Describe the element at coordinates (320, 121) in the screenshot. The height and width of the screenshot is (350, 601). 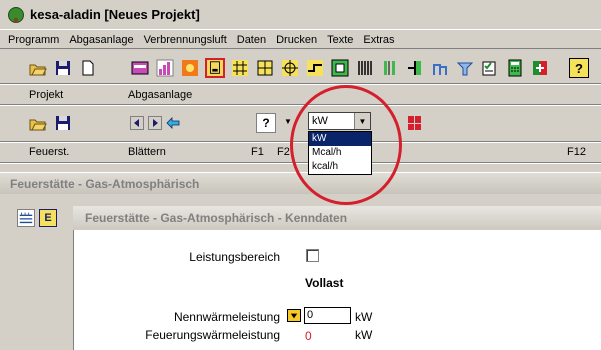
I see `unit-select-value: kW` at that location.